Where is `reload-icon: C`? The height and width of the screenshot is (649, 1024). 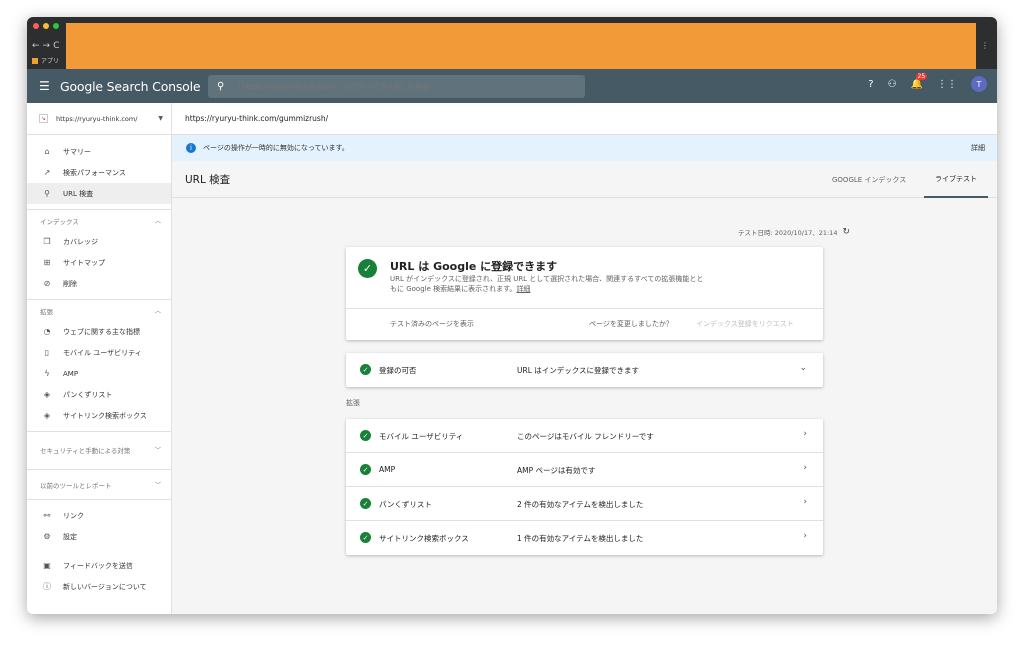 reload-icon: C is located at coordinates (57, 46).